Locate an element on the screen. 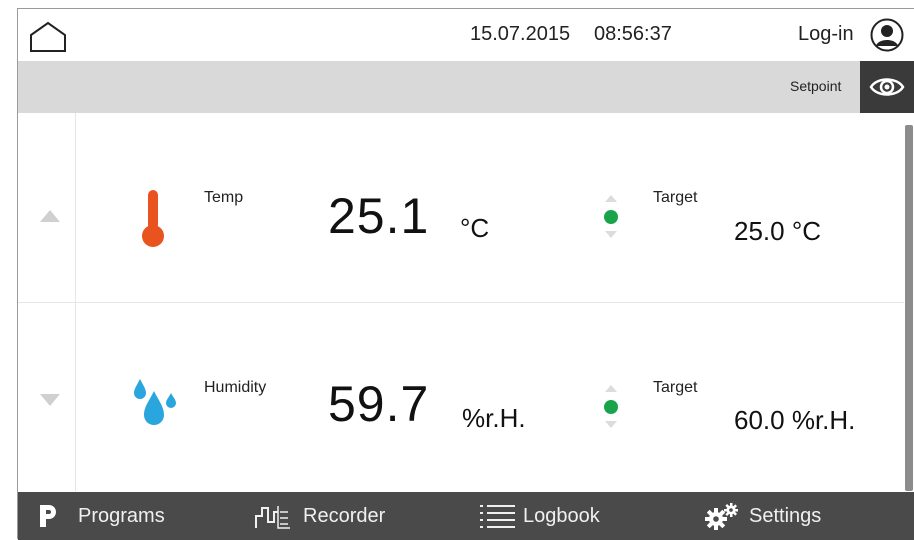 This screenshot has height=540, width=914. bottom-nav: Programs Recorder Logbook Settings is located at coordinates (466, 516).